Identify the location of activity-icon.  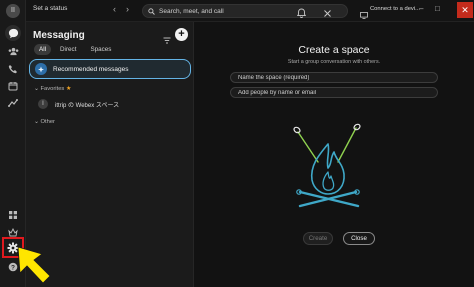
(13, 103).